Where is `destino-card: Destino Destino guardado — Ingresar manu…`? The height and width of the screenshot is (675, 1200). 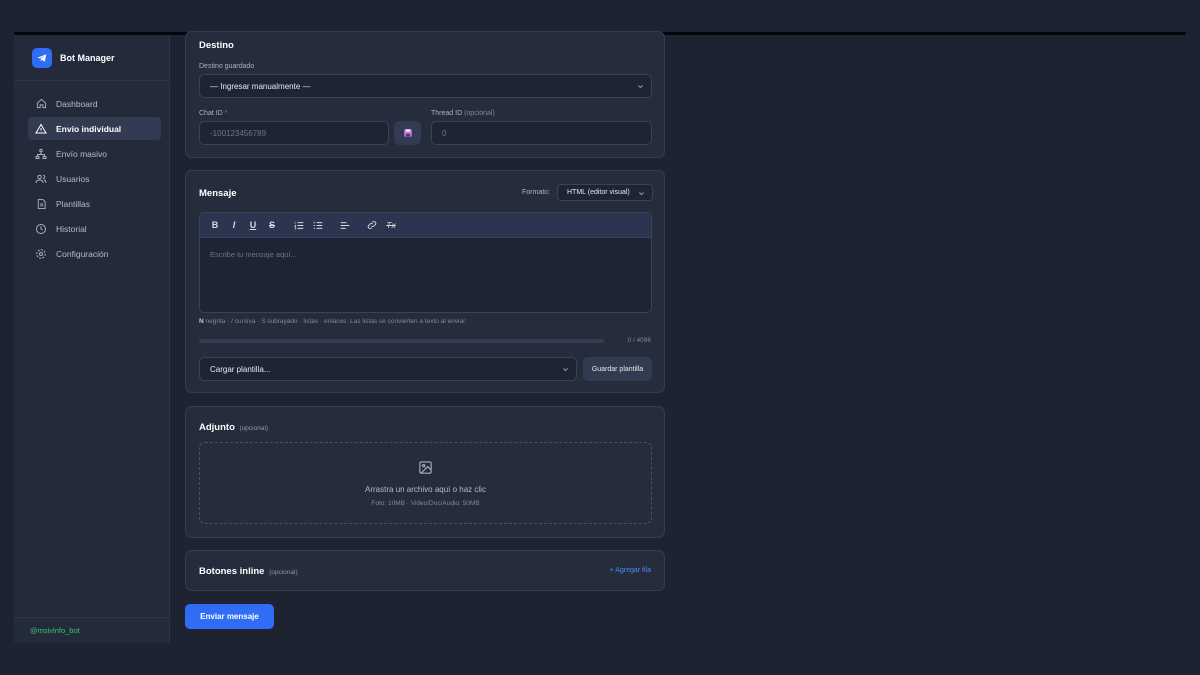 destino-card: Destino Destino guardado — Ingresar manu… is located at coordinates (425, 94).